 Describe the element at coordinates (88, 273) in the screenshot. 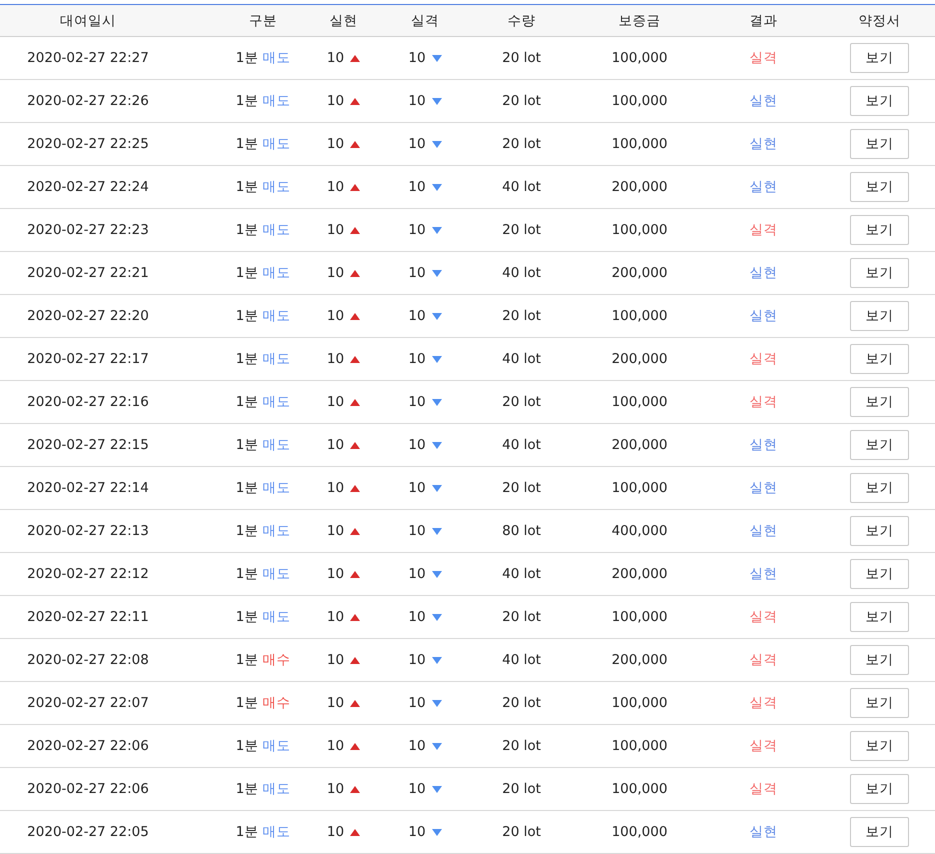

I see `datetime-text: 2020-02-27 22:21` at that location.